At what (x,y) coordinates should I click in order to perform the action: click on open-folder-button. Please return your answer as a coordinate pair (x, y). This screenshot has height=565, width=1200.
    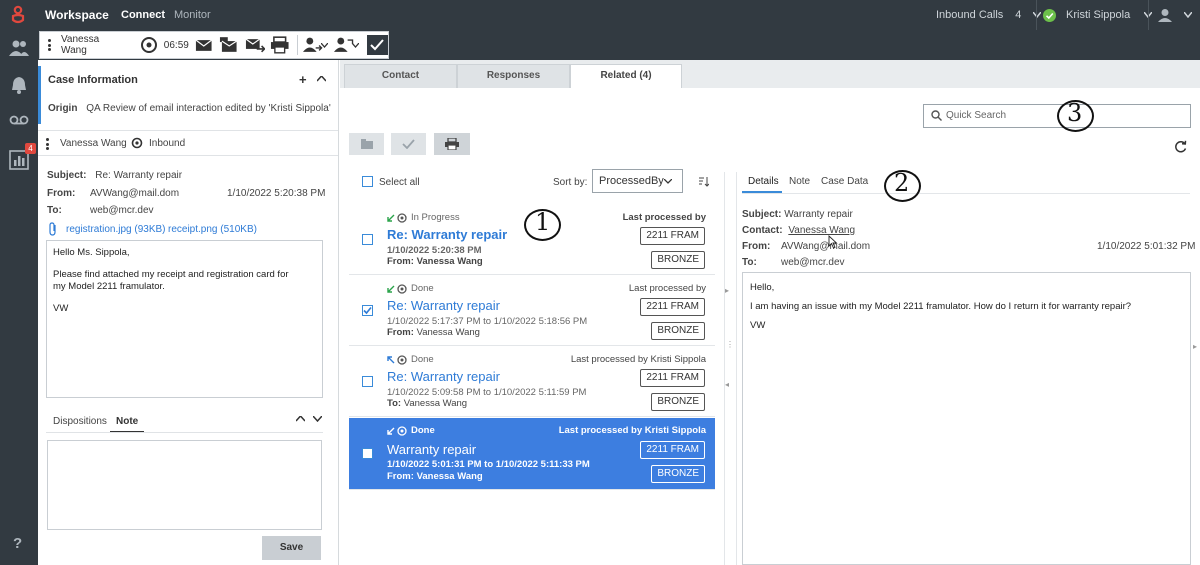
    Looking at the image, I should click on (366, 144).